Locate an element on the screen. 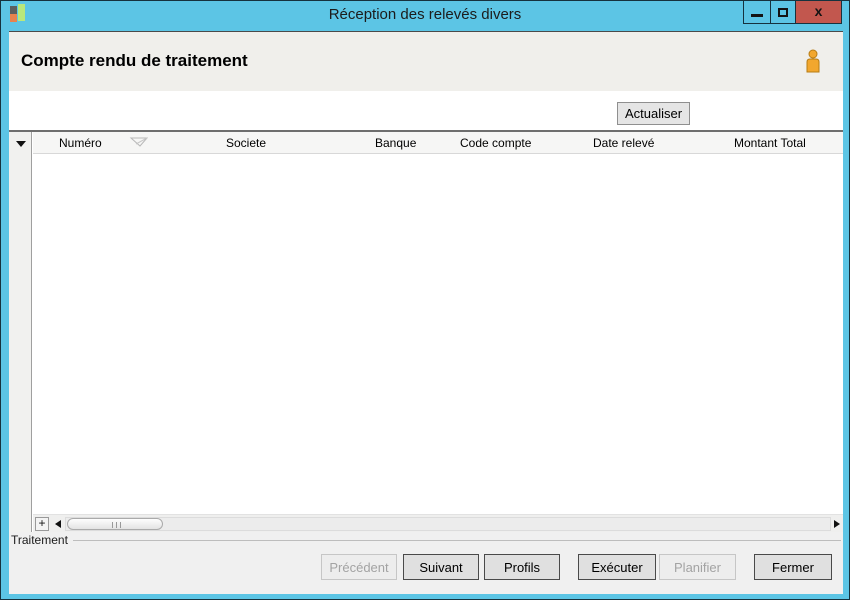  column-header-societe: Societe is located at coordinates (246, 143).